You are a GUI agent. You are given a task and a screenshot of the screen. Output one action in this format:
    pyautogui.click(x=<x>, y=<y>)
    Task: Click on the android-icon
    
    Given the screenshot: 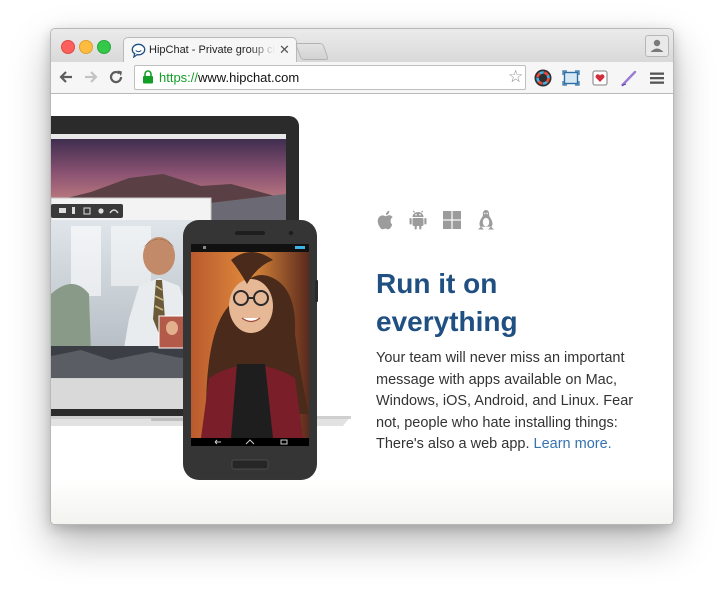 What is the action you would take?
    pyautogui.click(x=418, y=220)
    